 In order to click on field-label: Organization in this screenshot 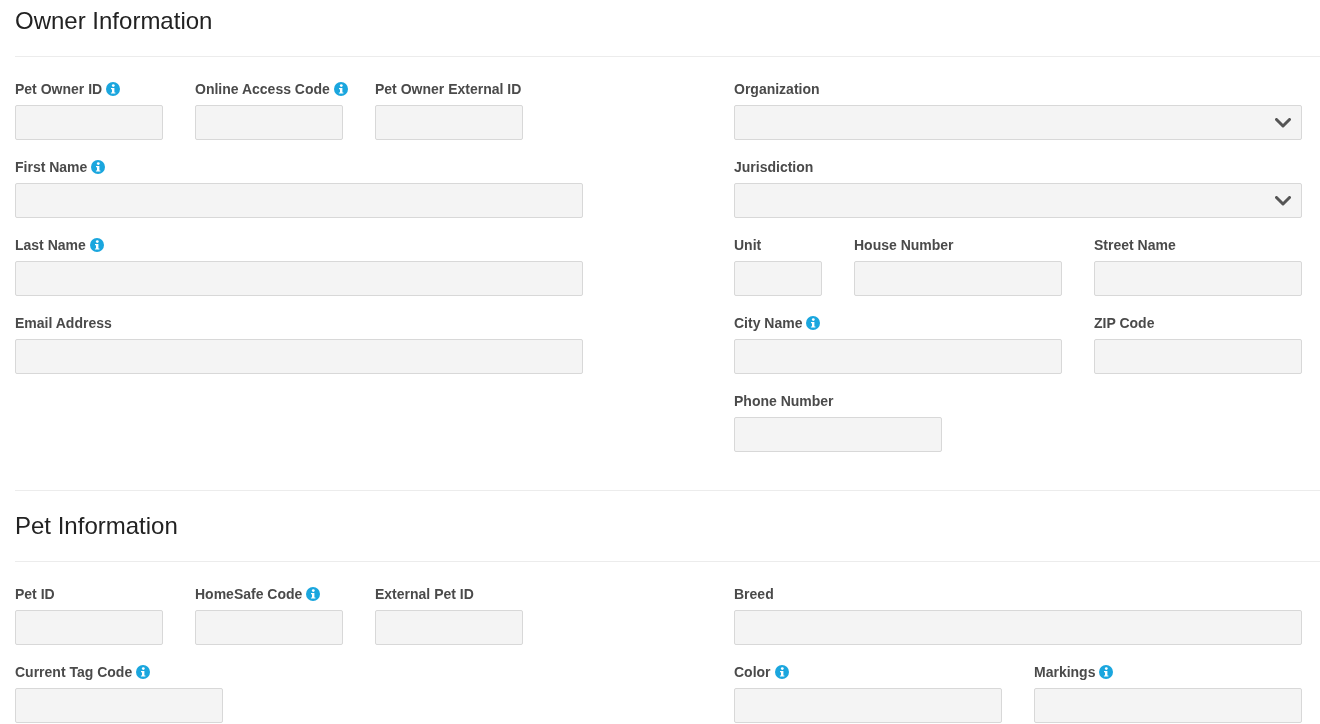, I will do `click(777, 89)`.